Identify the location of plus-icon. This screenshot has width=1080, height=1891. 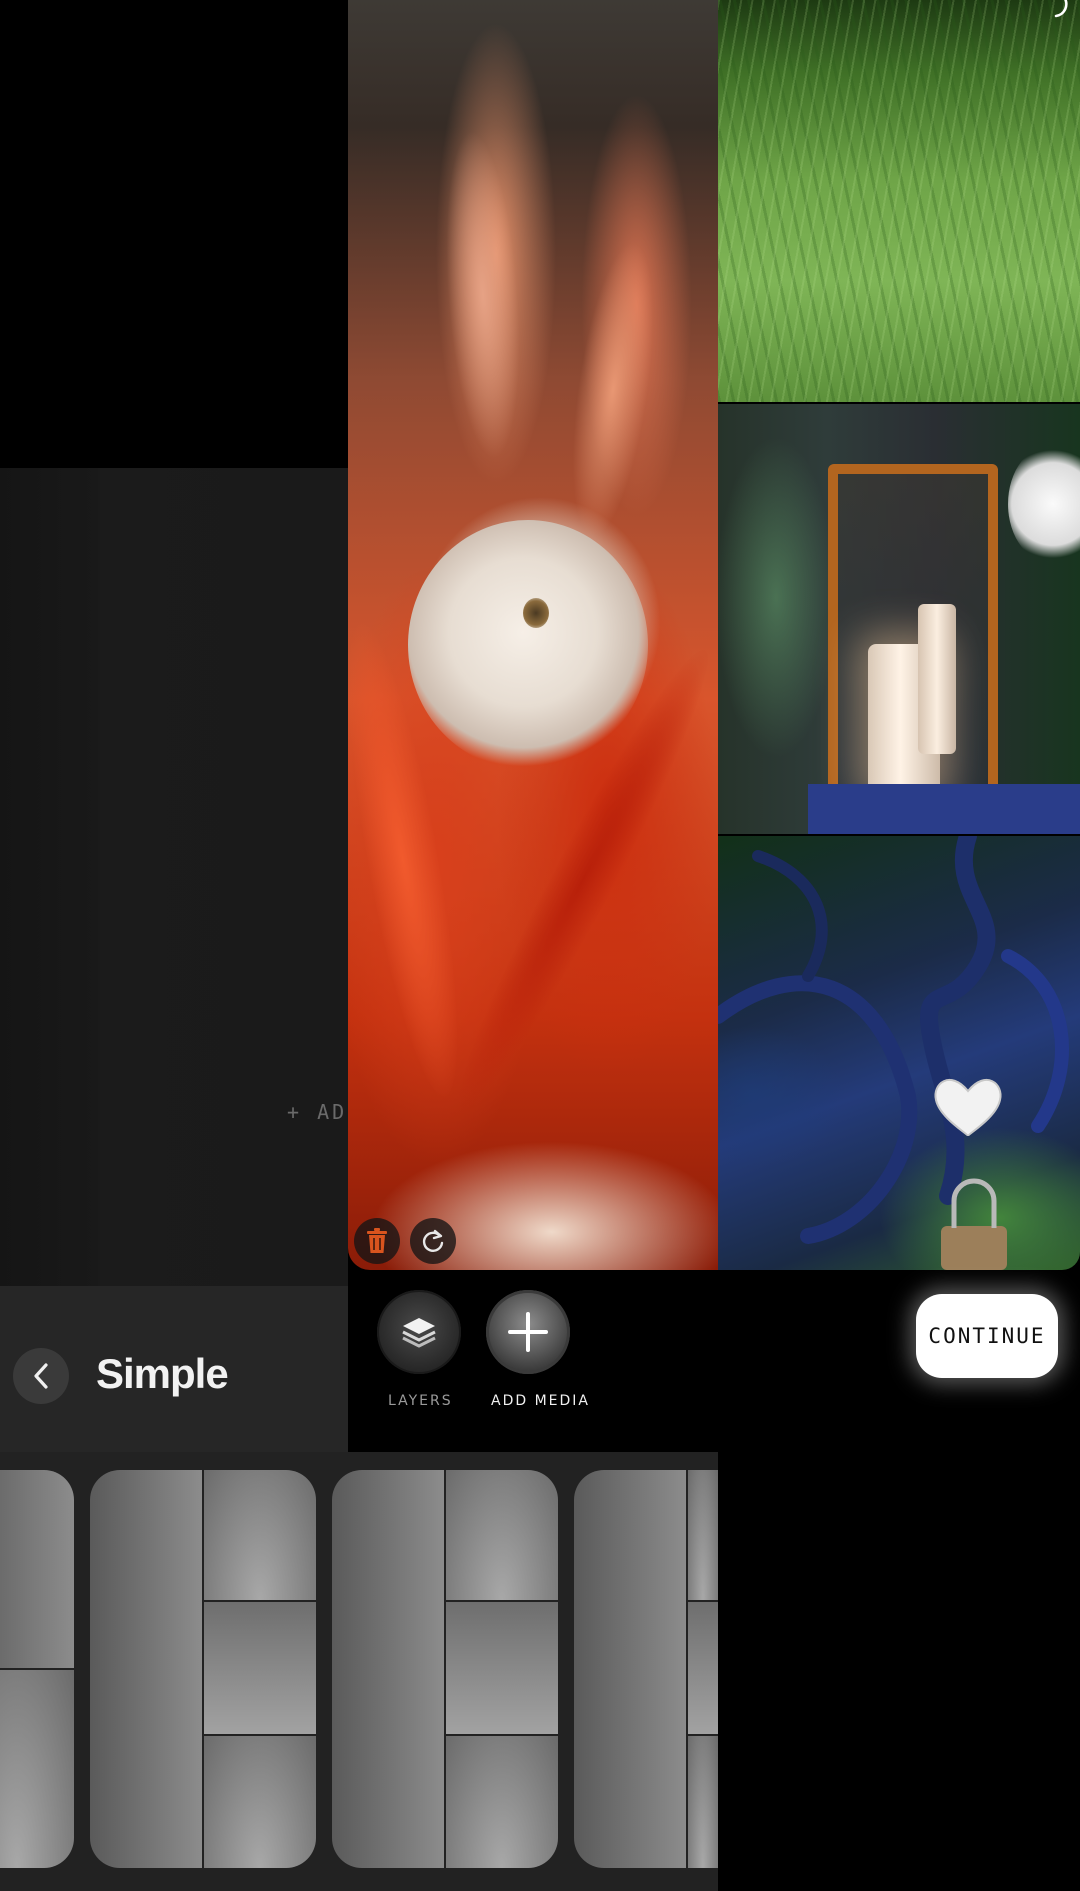
(528, 1332).